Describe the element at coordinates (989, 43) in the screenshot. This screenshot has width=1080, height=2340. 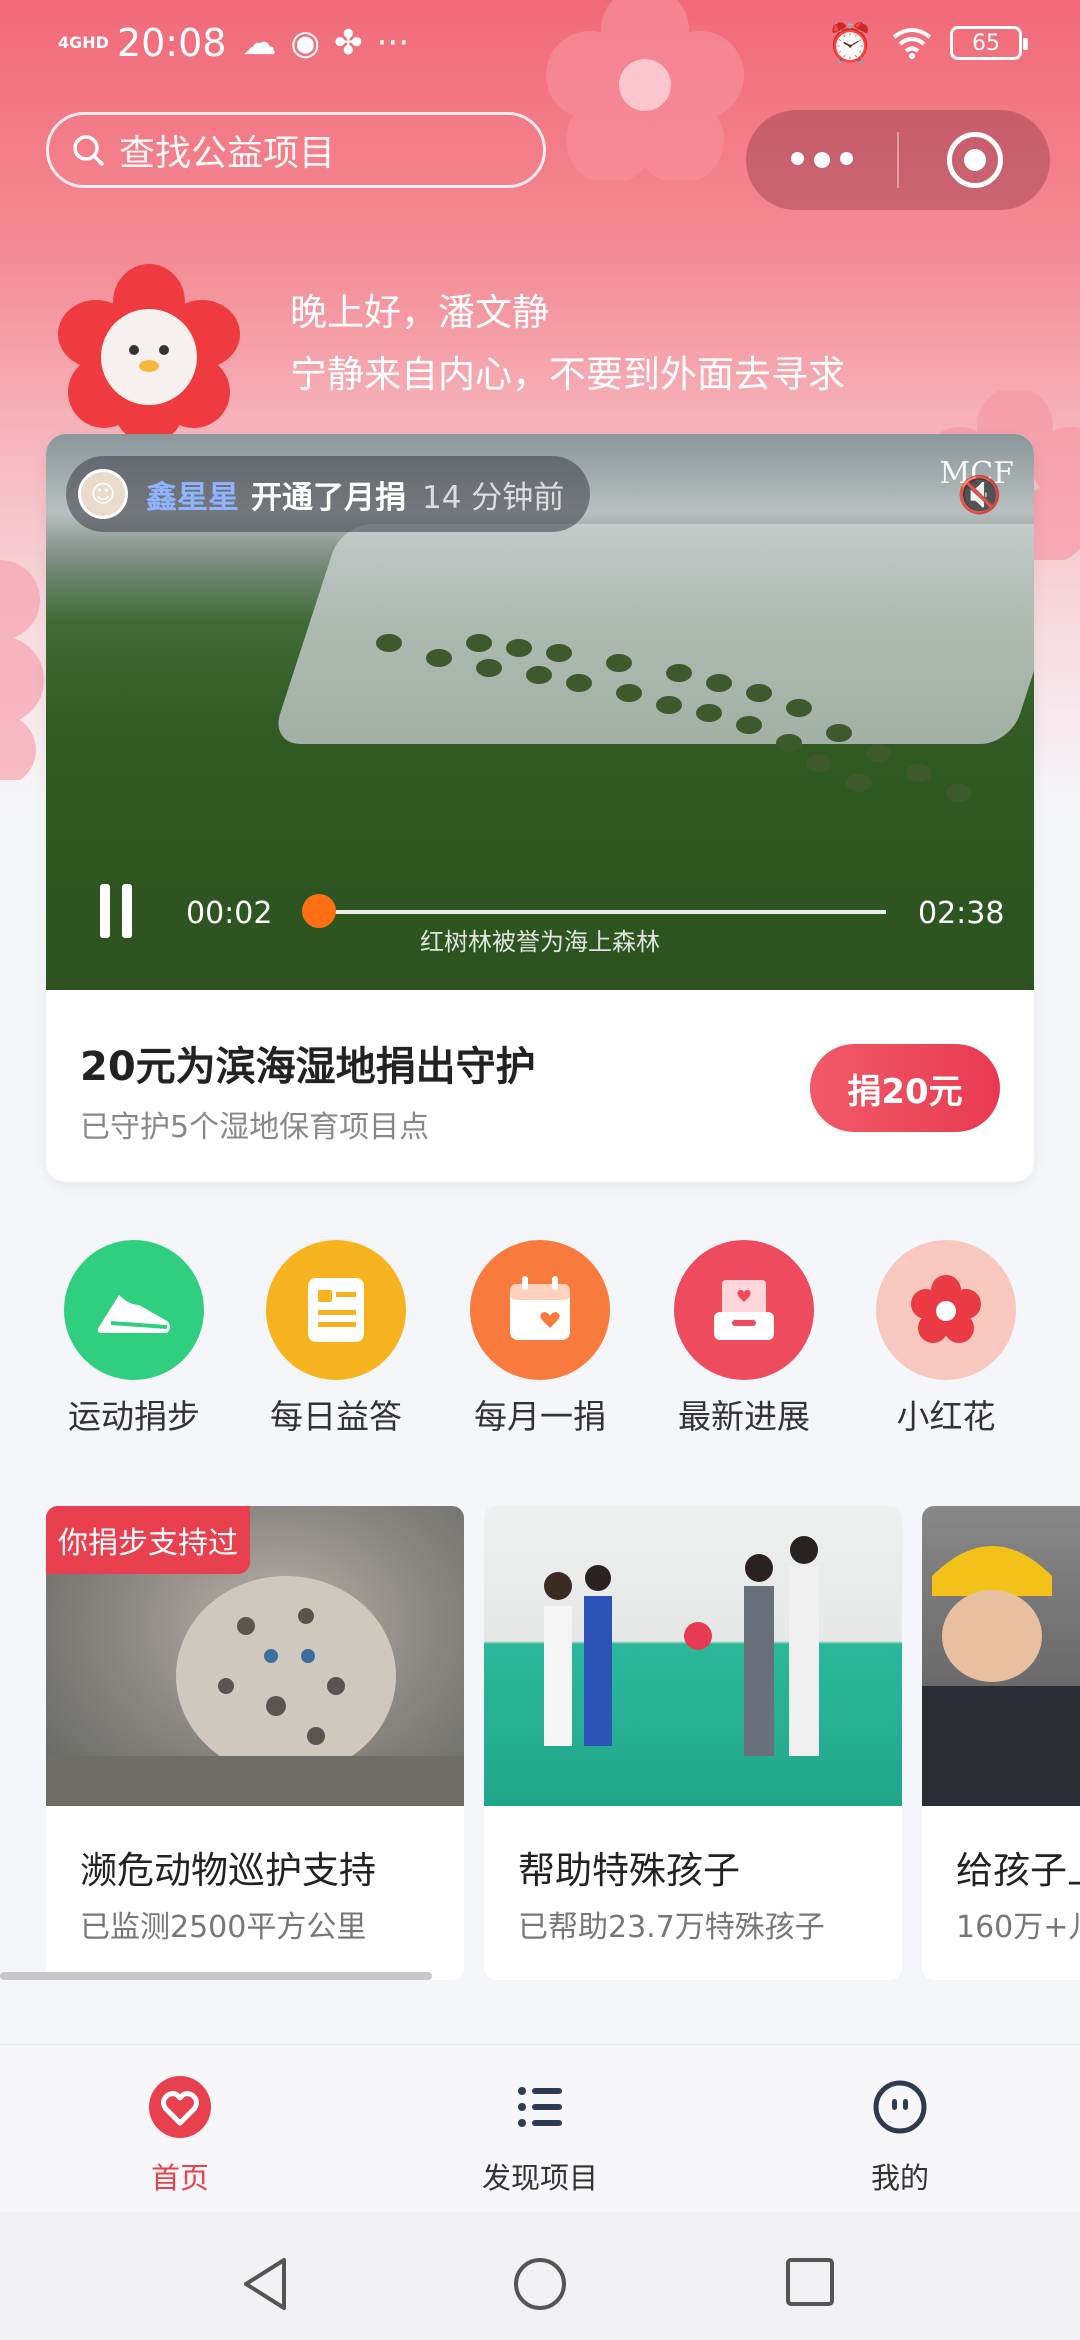
I see `battery-indicator: 65` at that location.